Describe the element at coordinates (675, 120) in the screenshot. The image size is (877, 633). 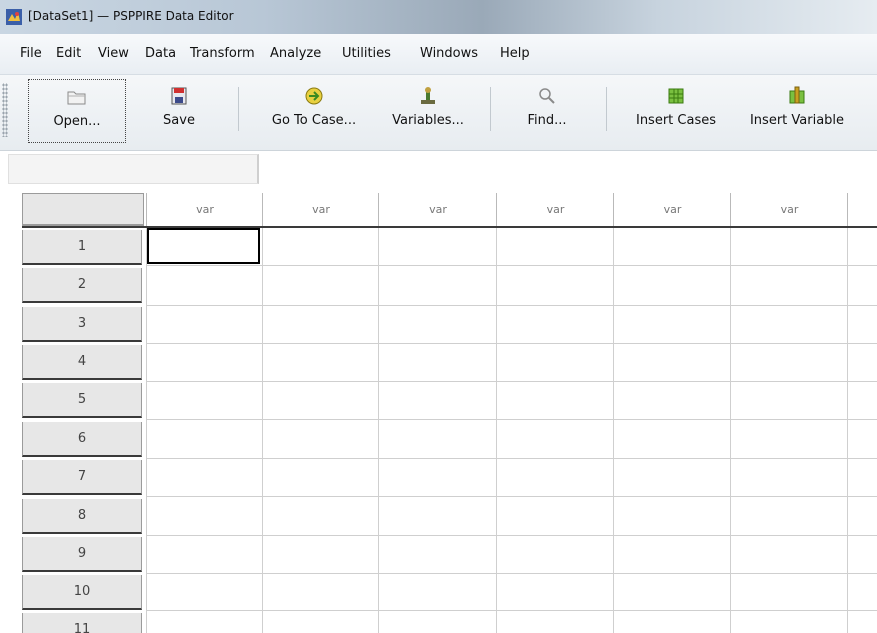
I see `insert-cases-label: Insert Cases` at that location.